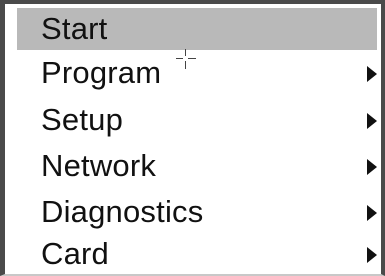  Describe the element at coordinates (99, 165) in the screenshot. I see `menu-item-label: Network` at that location.